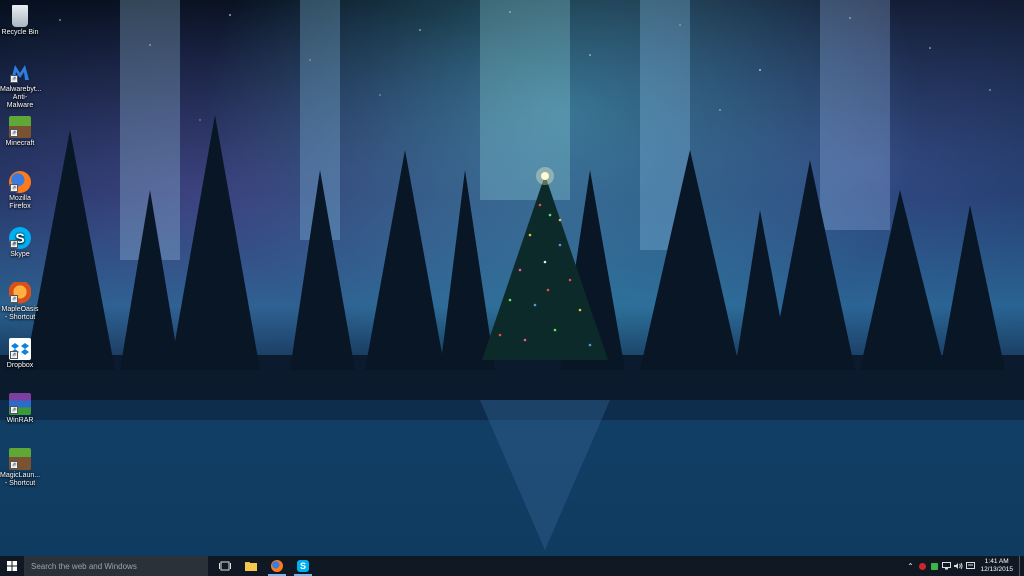  What do you see at coordinates (20, 32) in the screenshot?
I see `desktop-icon-label: Recycle Bin` at bounding box center [20, 32].